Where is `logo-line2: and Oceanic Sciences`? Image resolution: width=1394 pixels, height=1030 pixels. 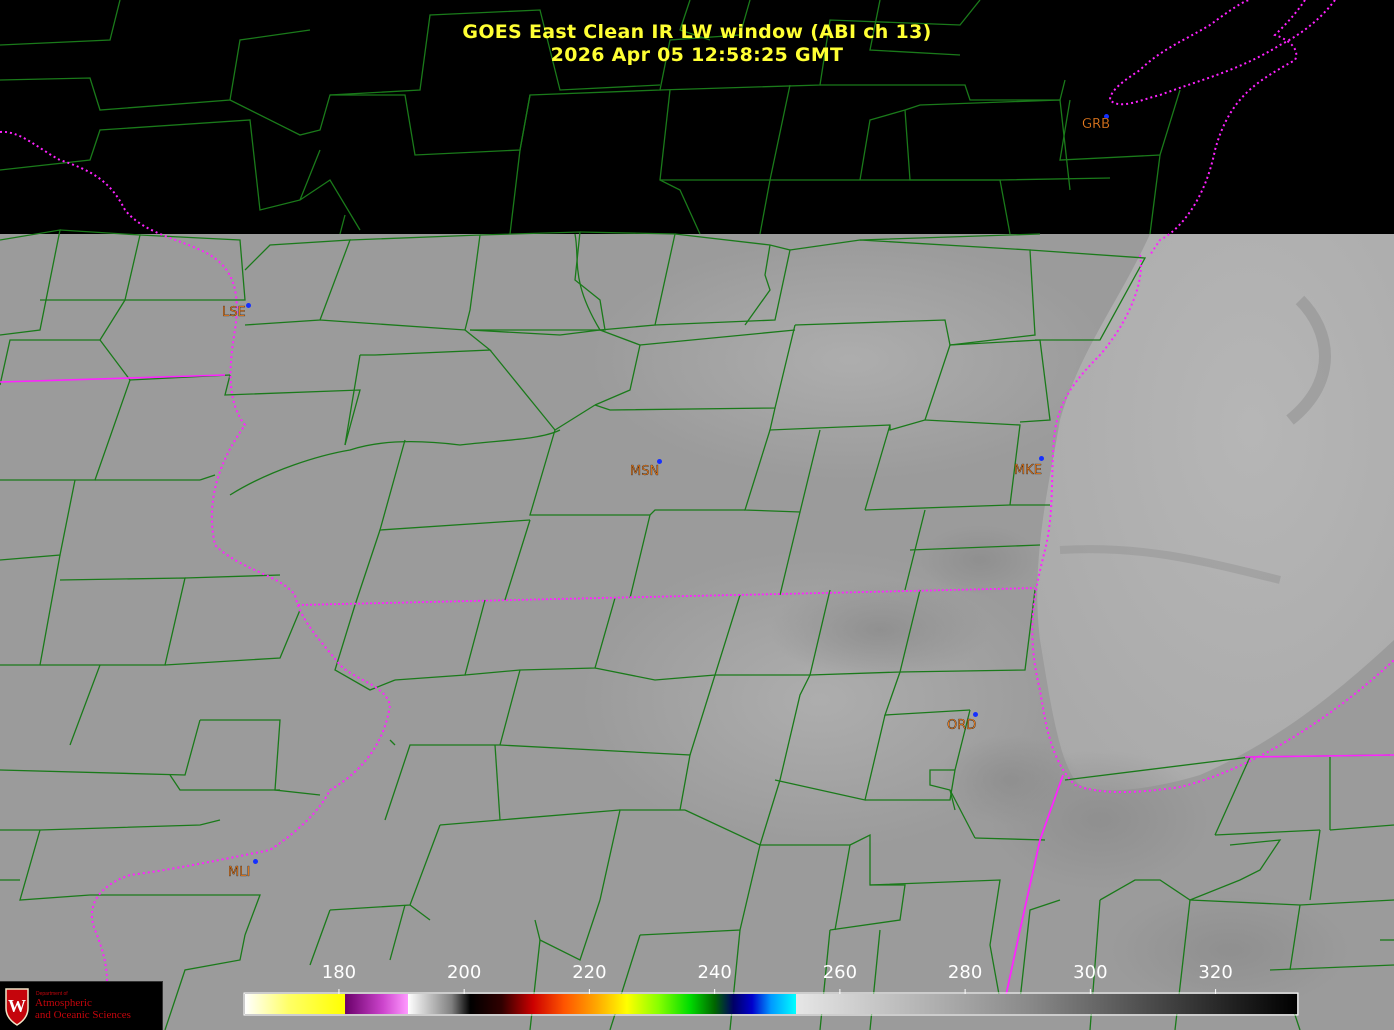 logo-line2: and Oceanic Sciences is located at coordinates (83, 1015).